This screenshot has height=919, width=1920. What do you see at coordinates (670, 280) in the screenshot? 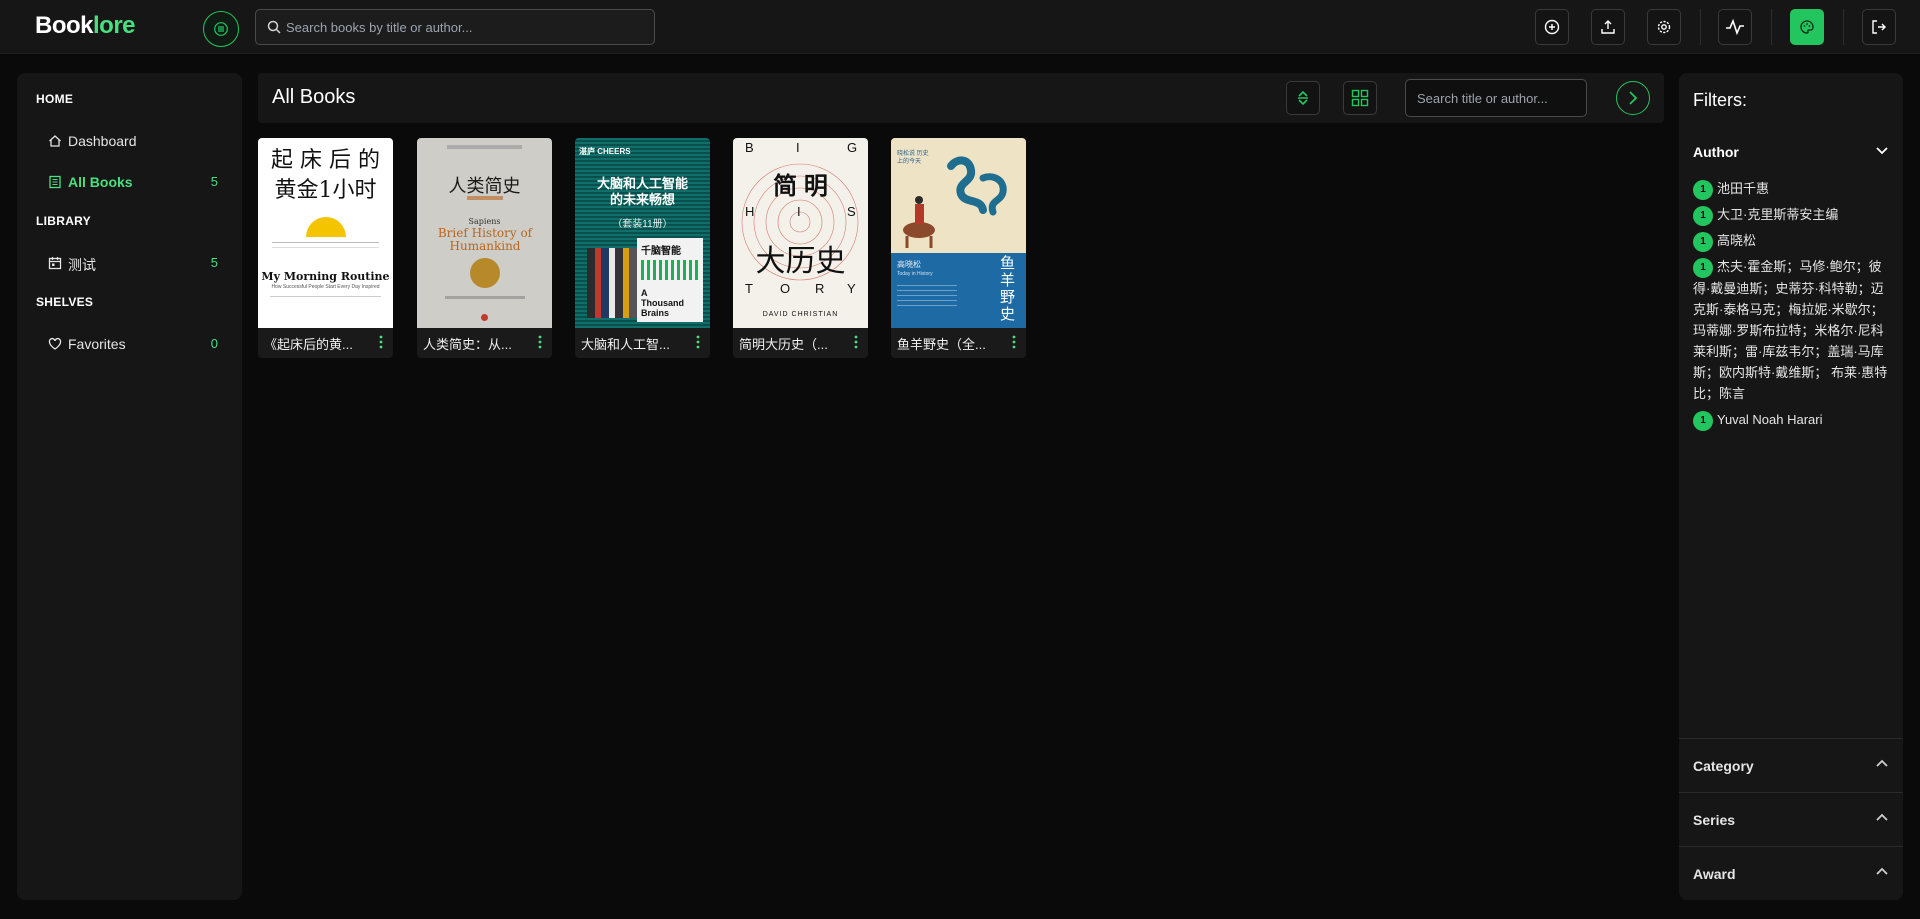
I see `cover-featured-book: 千脑智能 A Thousand Brains` at bounding box center [670, 280].